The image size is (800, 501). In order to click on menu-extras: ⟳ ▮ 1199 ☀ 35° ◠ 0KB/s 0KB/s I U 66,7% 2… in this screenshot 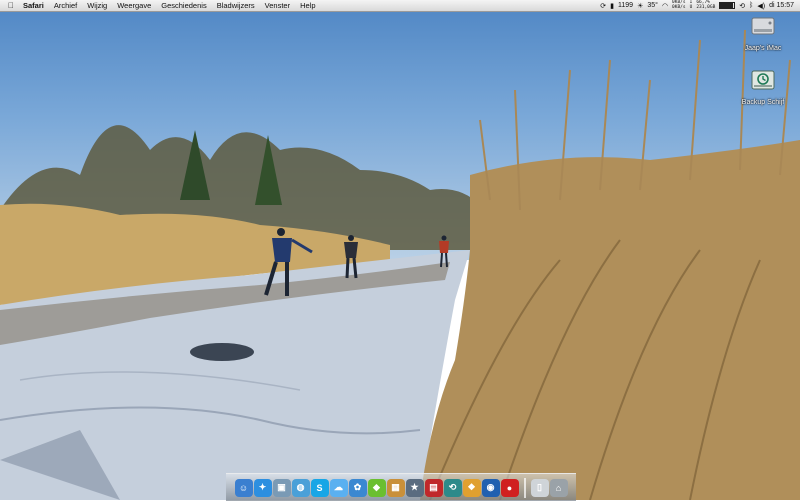, I will do `click(700, 5)`.